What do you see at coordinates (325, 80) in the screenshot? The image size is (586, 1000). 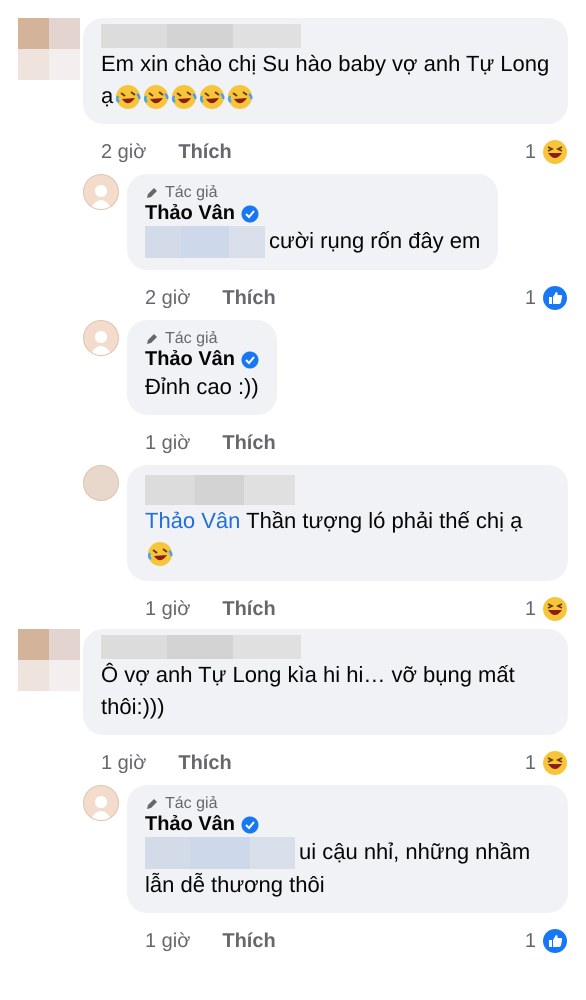 I see `comment-text: Em xin chào chị Su hào baby vợ anh Tự Long ạ` at bounding box center [325, 80].